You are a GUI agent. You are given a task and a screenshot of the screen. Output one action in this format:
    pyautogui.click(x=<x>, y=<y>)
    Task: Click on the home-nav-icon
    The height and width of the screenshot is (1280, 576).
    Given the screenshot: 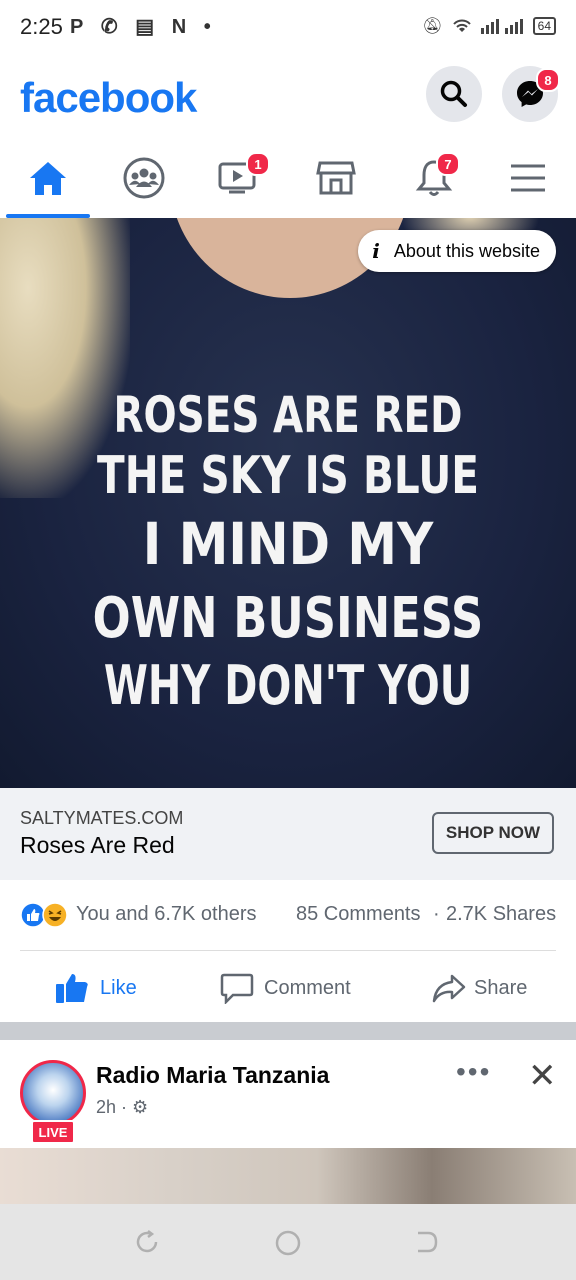 What is the action you would take?
    pyautogui.click(x=288, y=1243)
    